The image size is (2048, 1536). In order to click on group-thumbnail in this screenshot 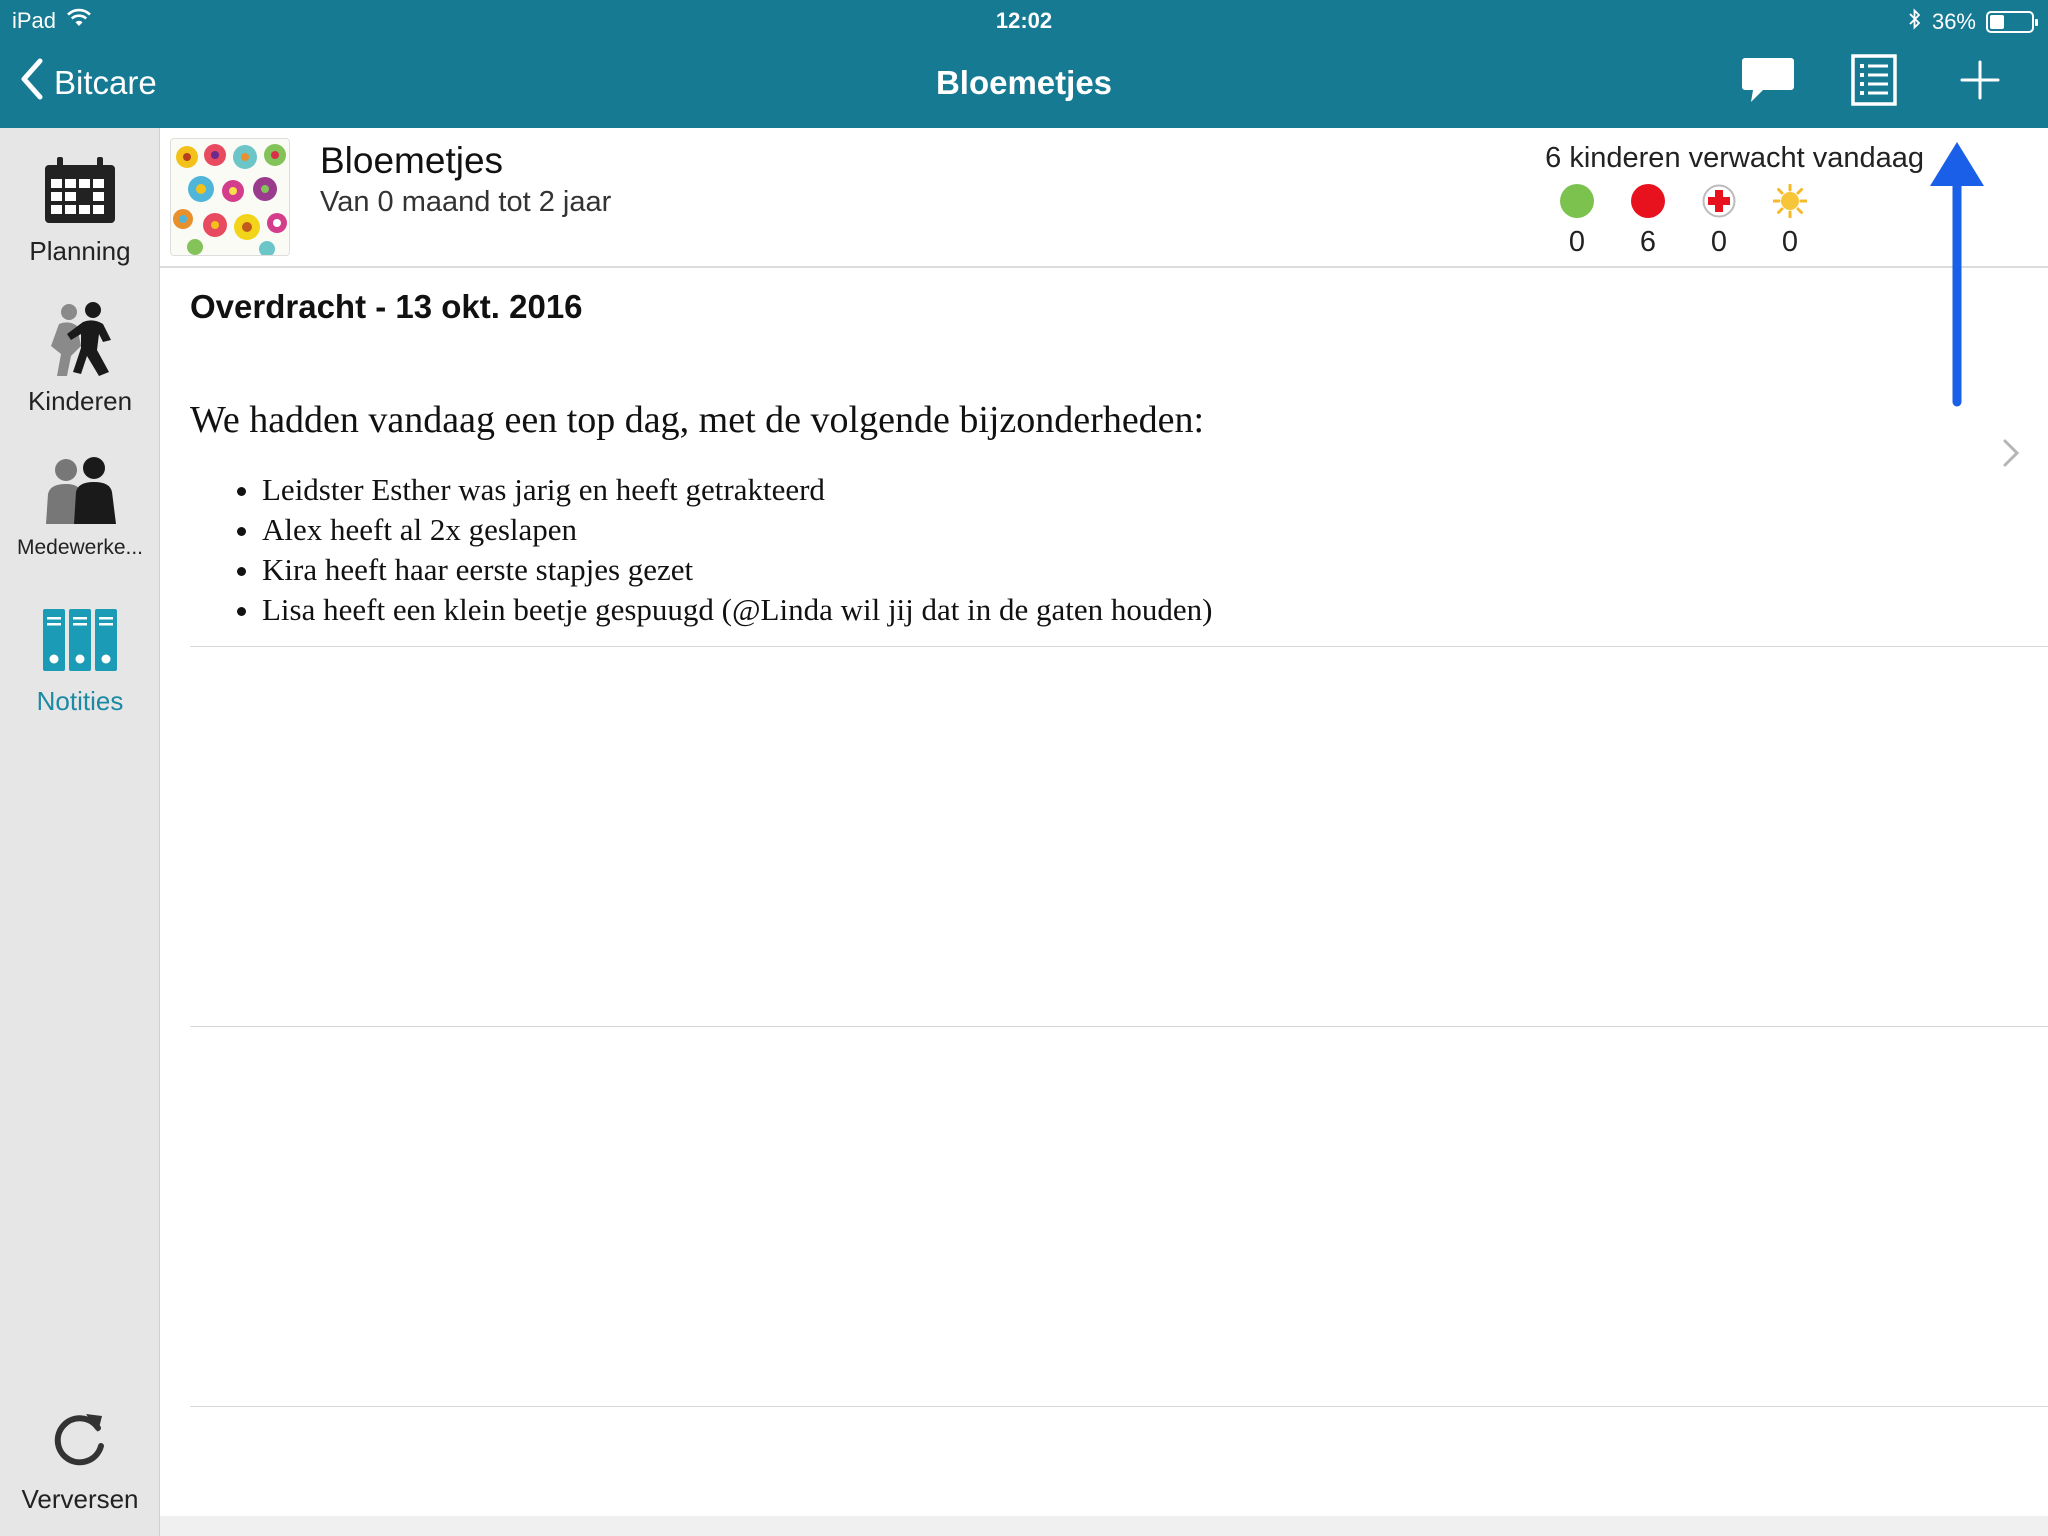, I will do `click(230, 197)`.